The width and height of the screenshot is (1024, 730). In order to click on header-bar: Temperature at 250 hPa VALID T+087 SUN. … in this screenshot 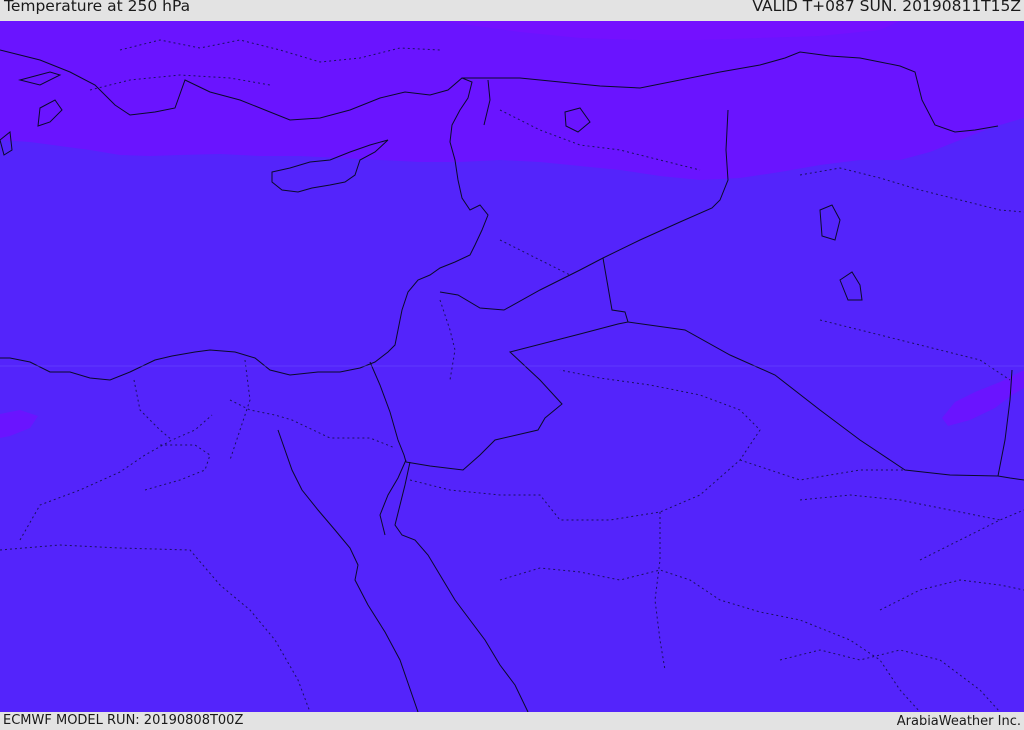, I will do `click(512, 10)`.